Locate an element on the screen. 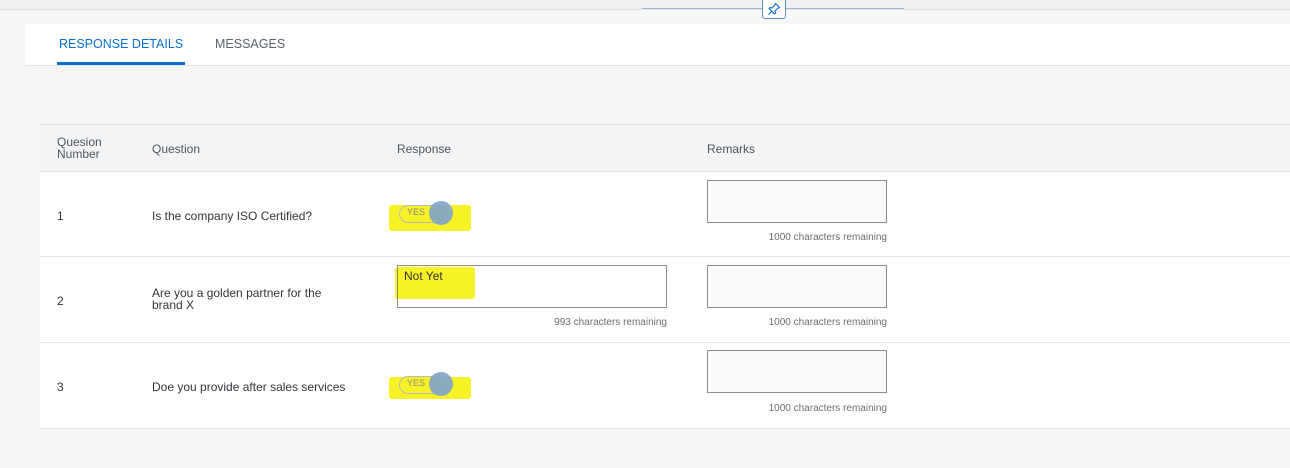  tab-messages: MESSAGES is located at coordinates (250, 44).